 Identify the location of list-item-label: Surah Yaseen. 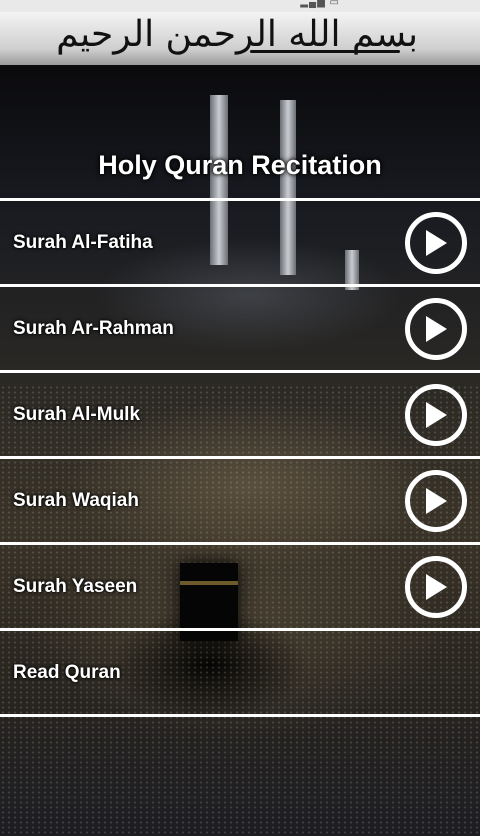
(75, 586).